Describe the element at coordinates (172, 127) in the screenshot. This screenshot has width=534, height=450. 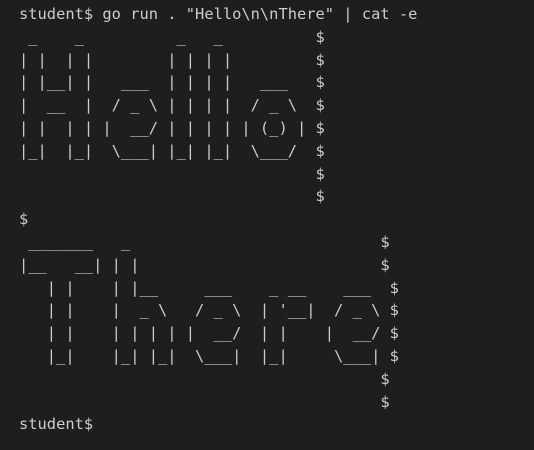
I see `output-line: | | | | | __/ | | | | | (_) | $` at that location.